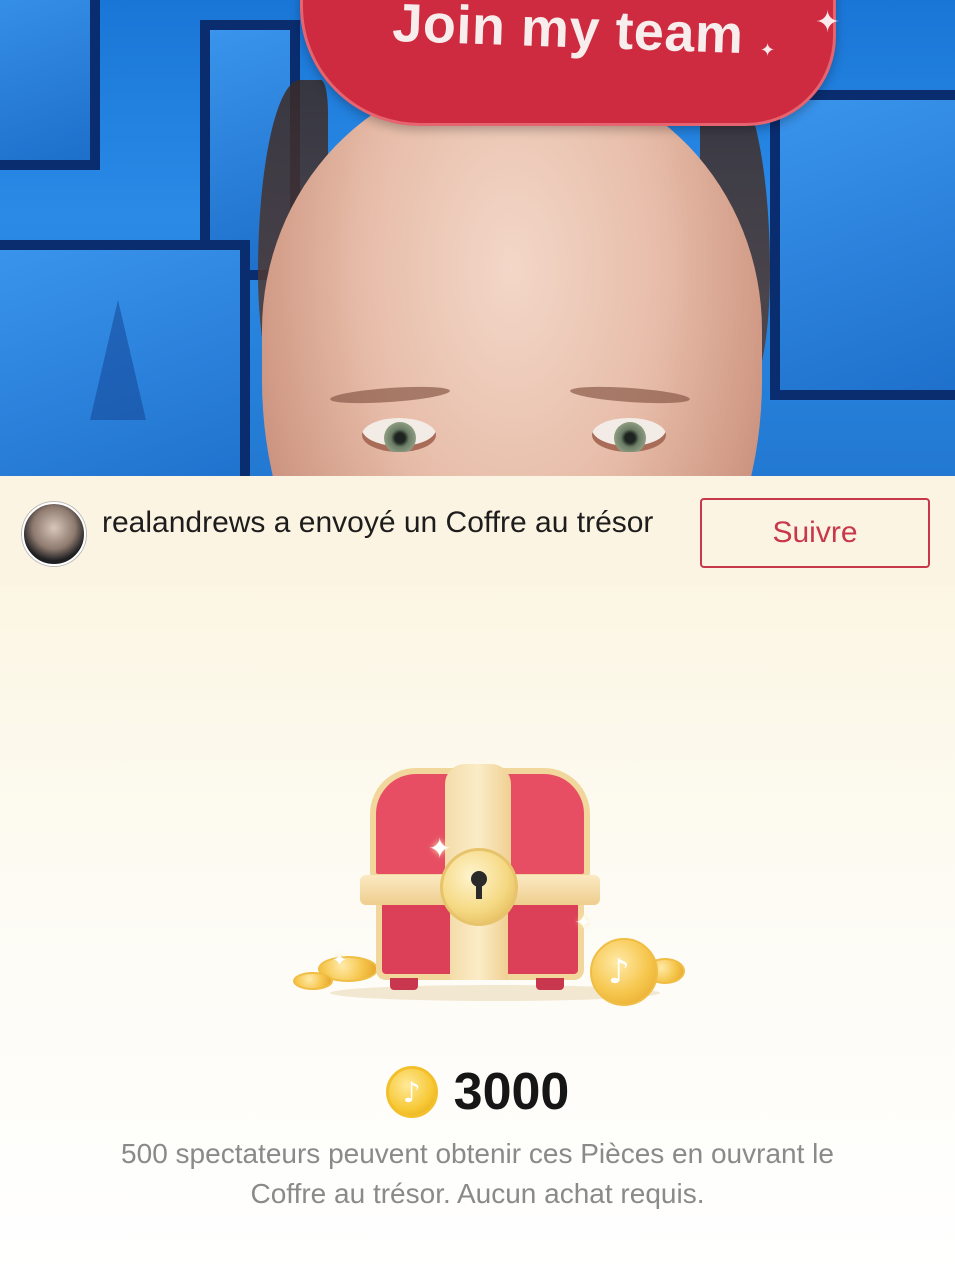  What do you see at coordinates (479, 887) in the screenshot?
I see `keyhole-lock-icon` at bounding box center [479, 887].